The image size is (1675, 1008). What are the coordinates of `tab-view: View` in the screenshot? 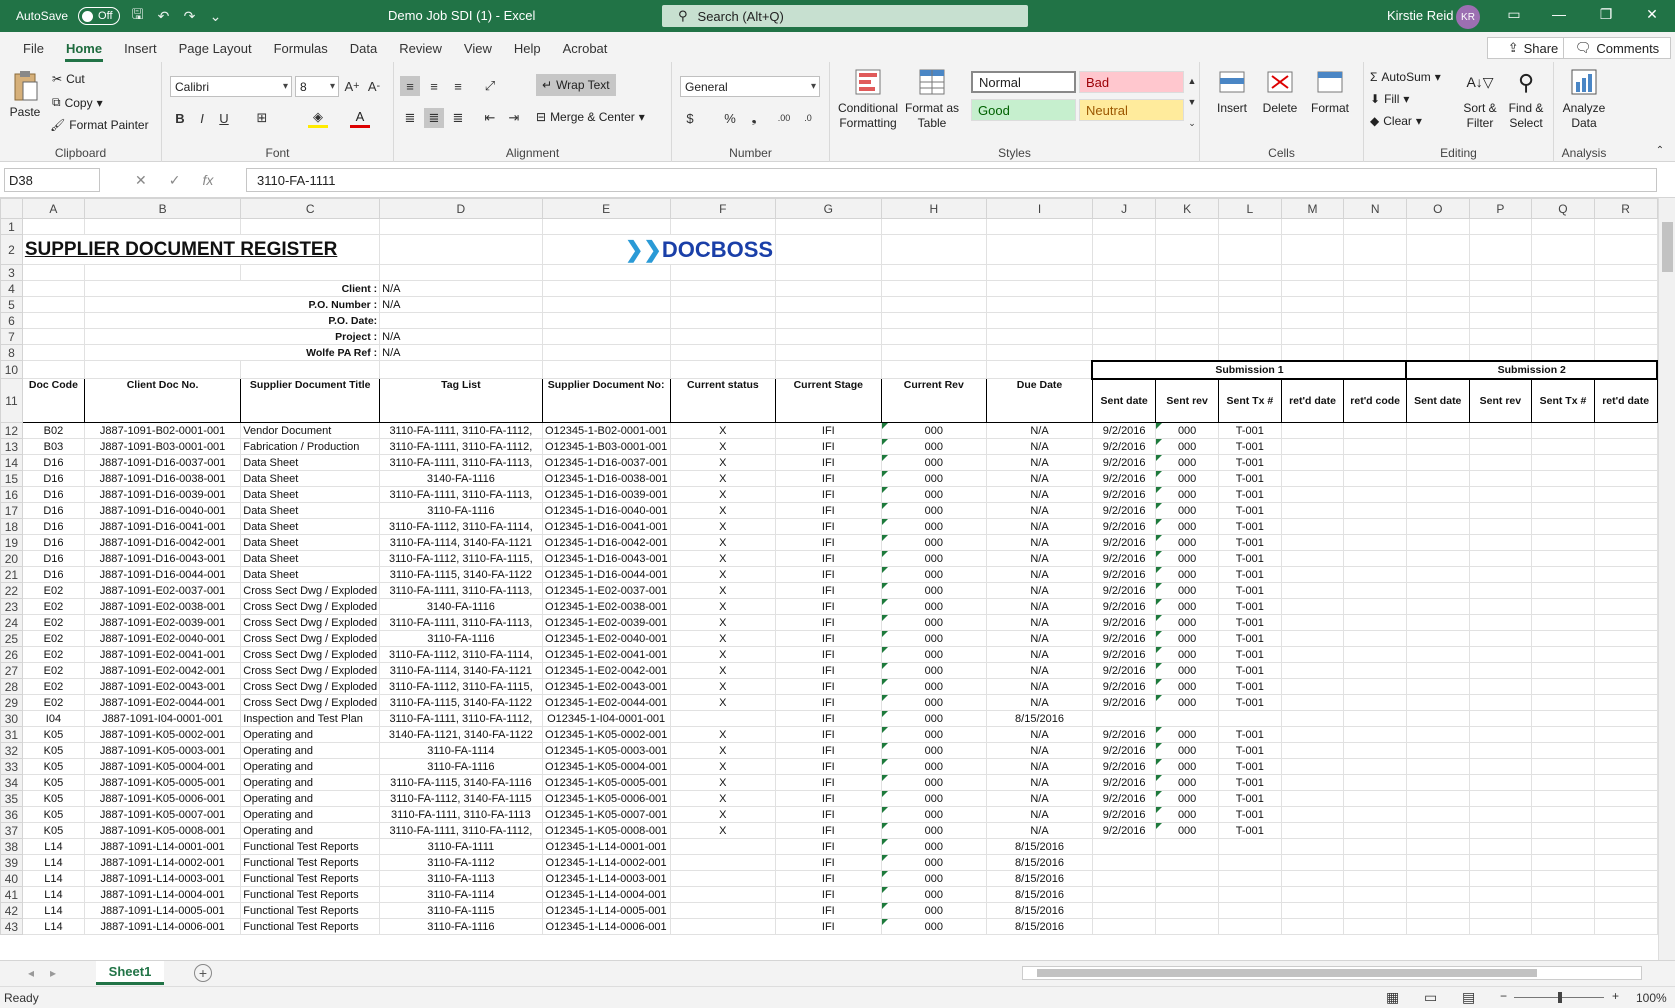 It's located at (478, 51).